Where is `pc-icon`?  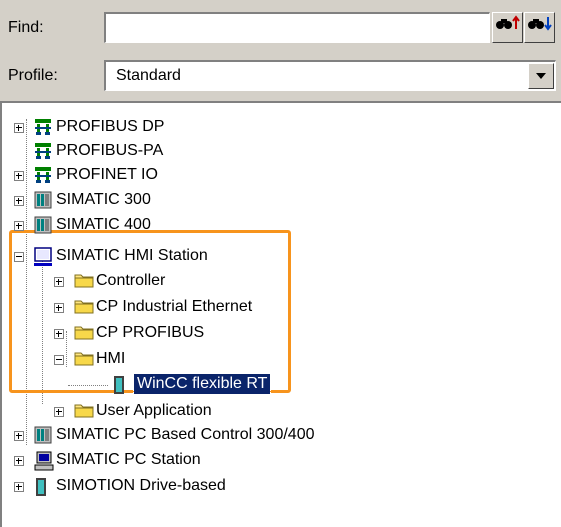 pc-icon is located at coordinates (44, 461).